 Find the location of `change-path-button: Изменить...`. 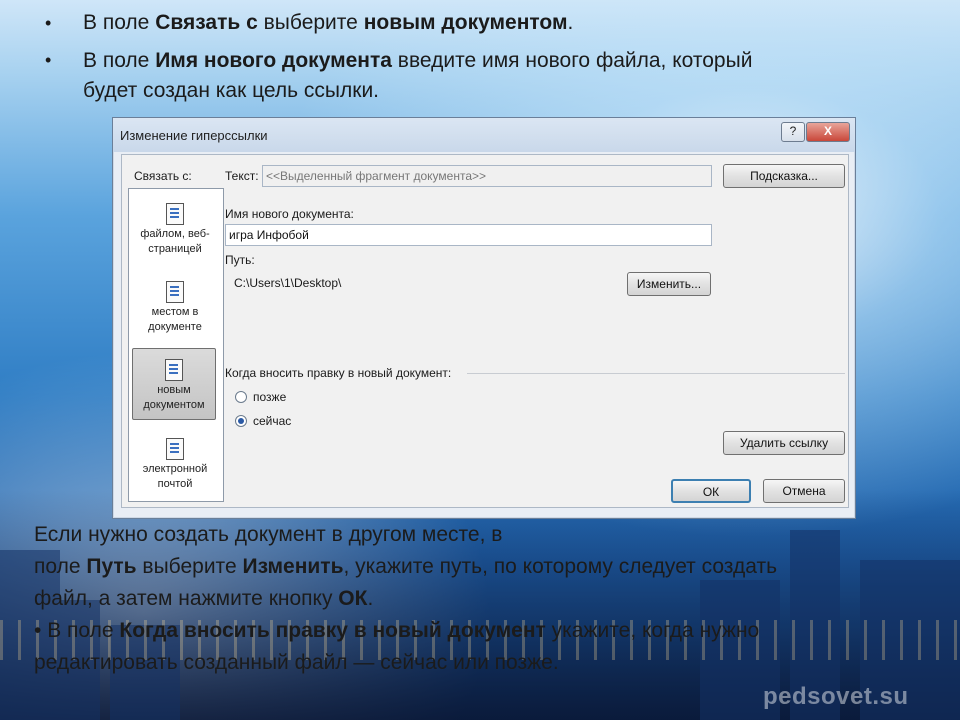

change-path-button: Изменить... is located at coordinates (669, 284).